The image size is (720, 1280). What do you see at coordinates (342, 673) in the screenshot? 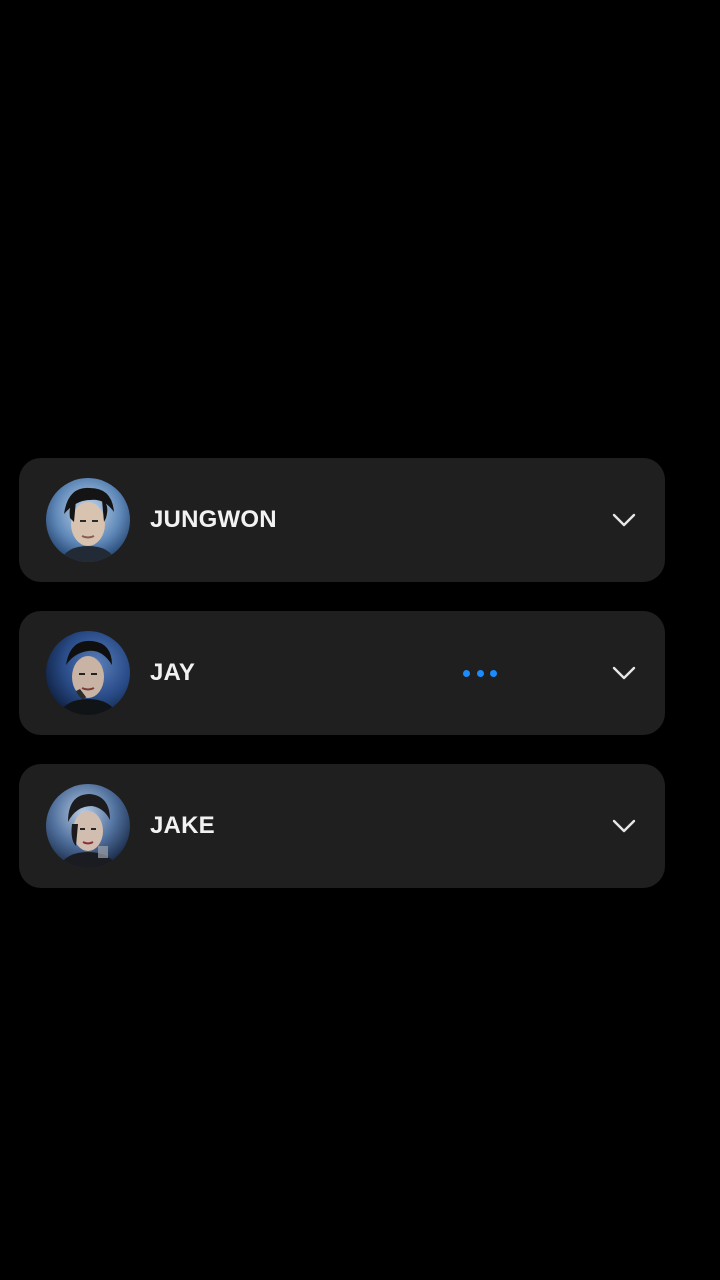
I see `chat-card-jay: JAY` at bounding box center [342, 673].